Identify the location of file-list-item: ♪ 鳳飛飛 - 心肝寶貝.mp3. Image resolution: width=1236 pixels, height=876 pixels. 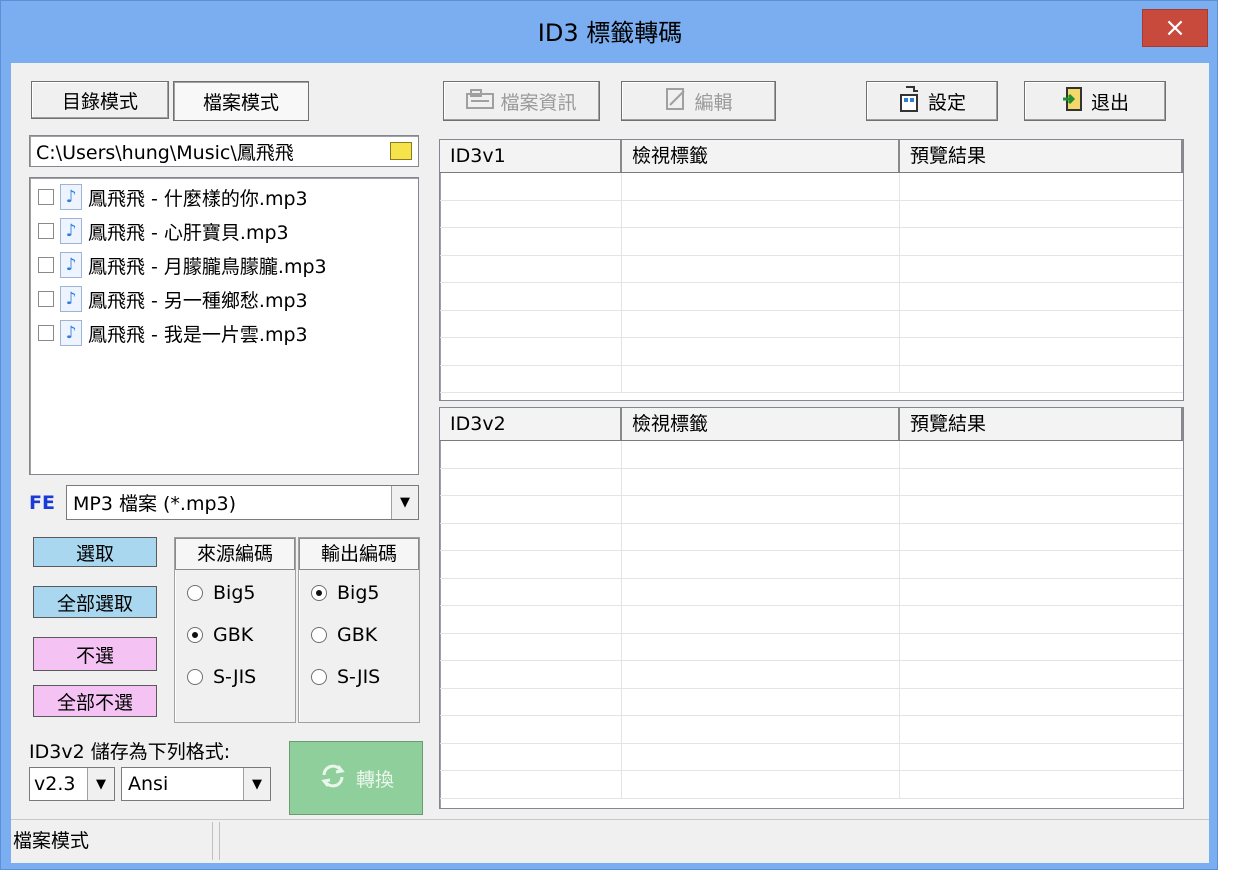
(163, 231).